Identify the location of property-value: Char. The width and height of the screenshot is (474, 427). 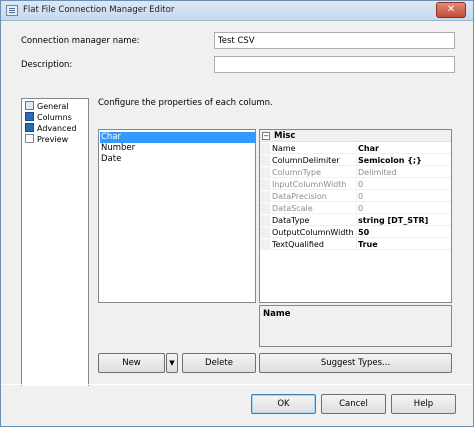
(403, 148).